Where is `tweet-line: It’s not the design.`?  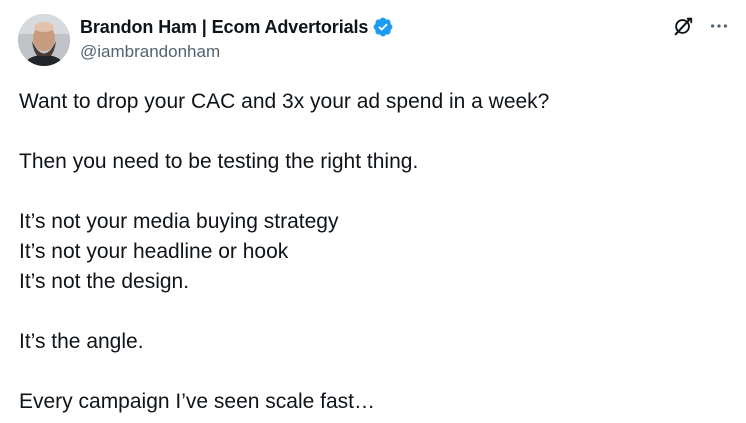
tweet-line: It’s not the design. is located at coordinates (104, 281).